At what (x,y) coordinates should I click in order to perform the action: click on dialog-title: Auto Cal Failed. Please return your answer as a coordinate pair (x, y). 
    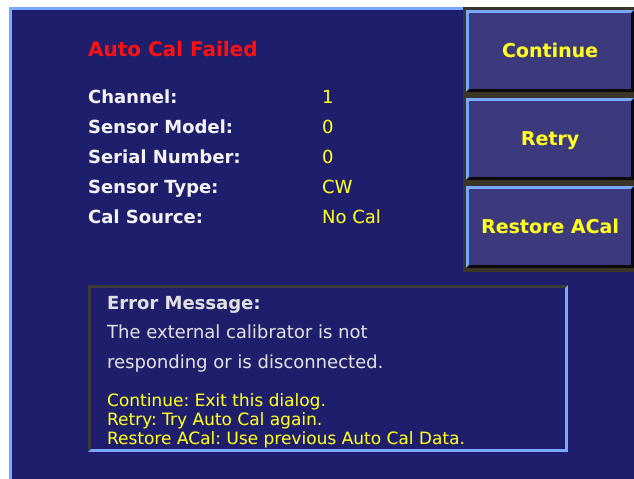
    Looking at the image, I should click on (173, 49).